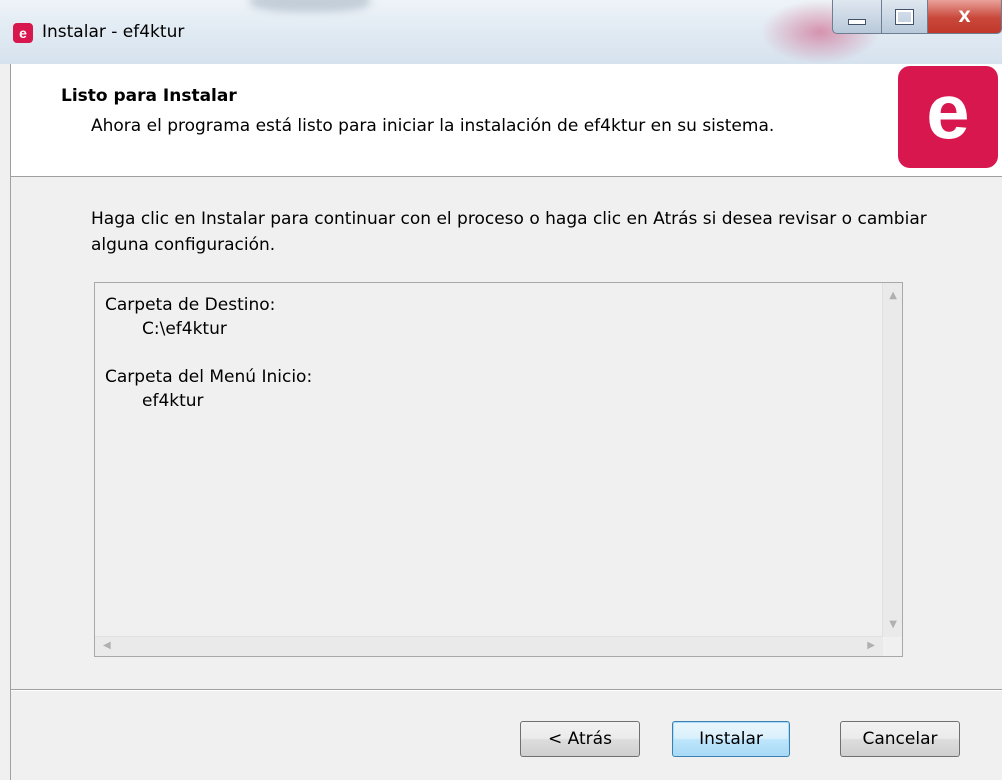  I want to click on app-icon: e, so click(23, 33).